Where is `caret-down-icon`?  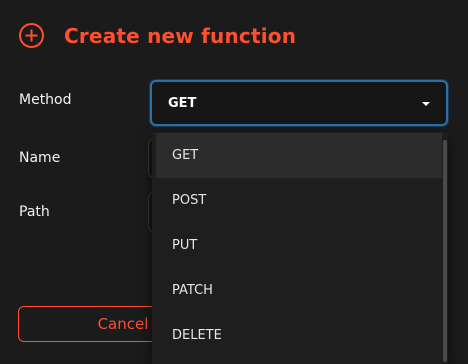
caret-down-icon is located at coordinates (426, 104).